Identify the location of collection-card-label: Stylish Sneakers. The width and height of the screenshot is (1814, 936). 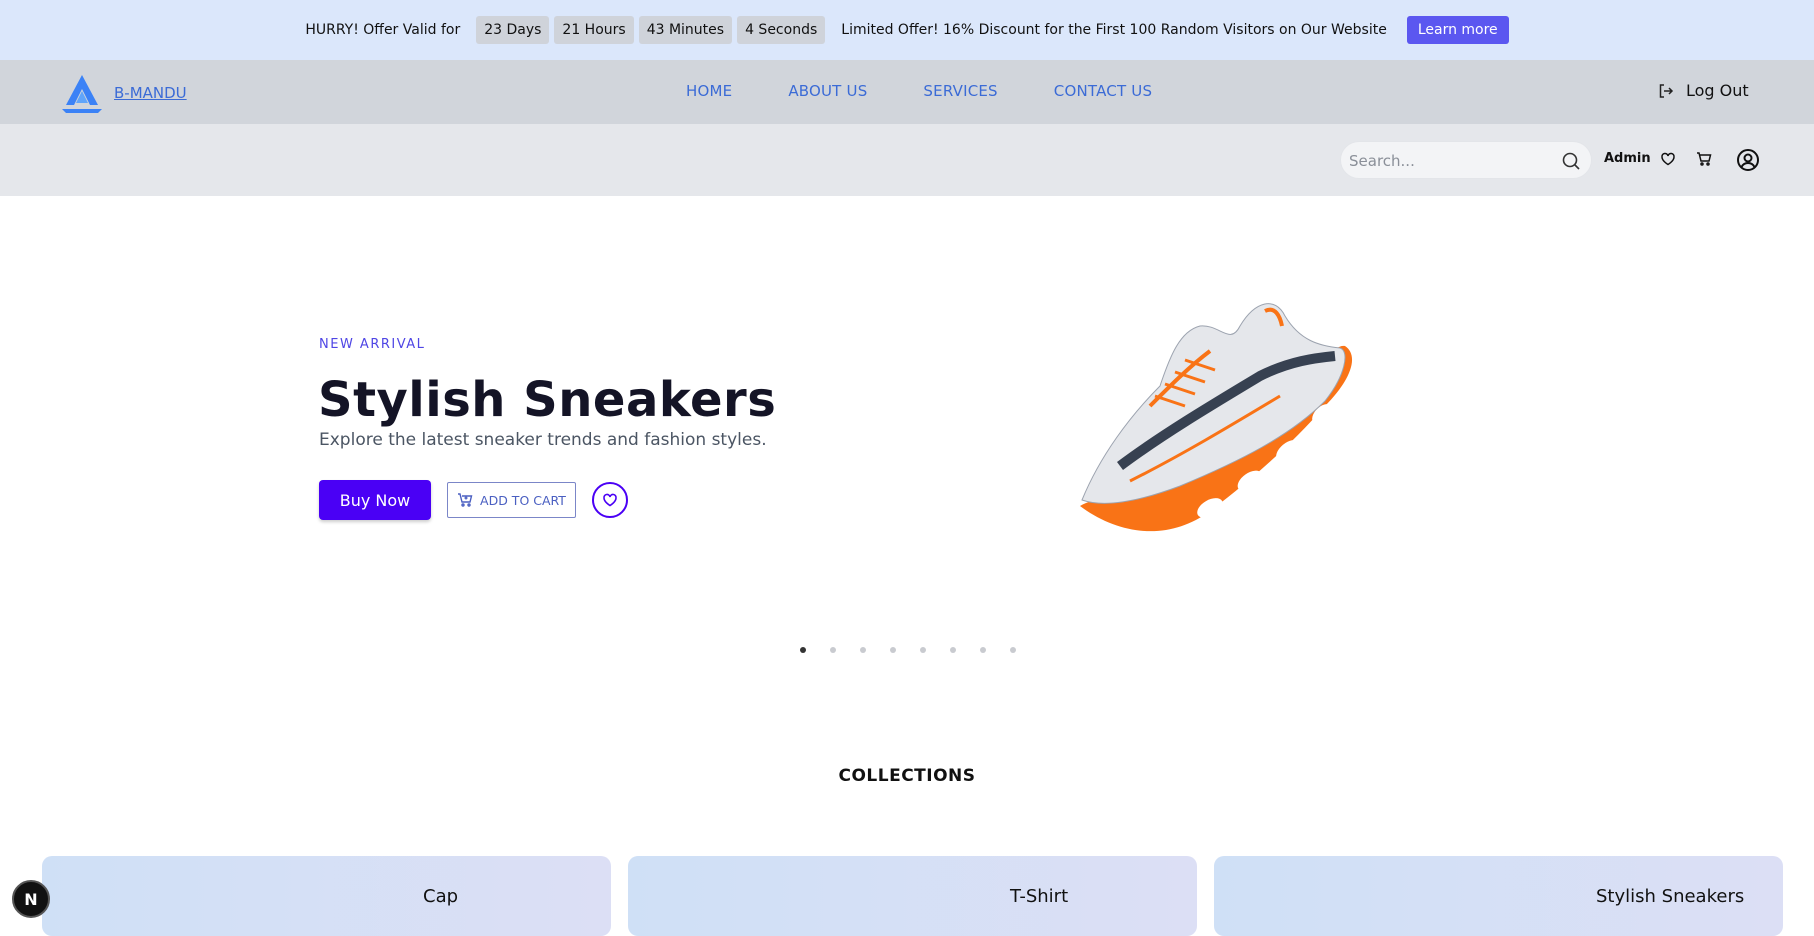
(1670, 896).